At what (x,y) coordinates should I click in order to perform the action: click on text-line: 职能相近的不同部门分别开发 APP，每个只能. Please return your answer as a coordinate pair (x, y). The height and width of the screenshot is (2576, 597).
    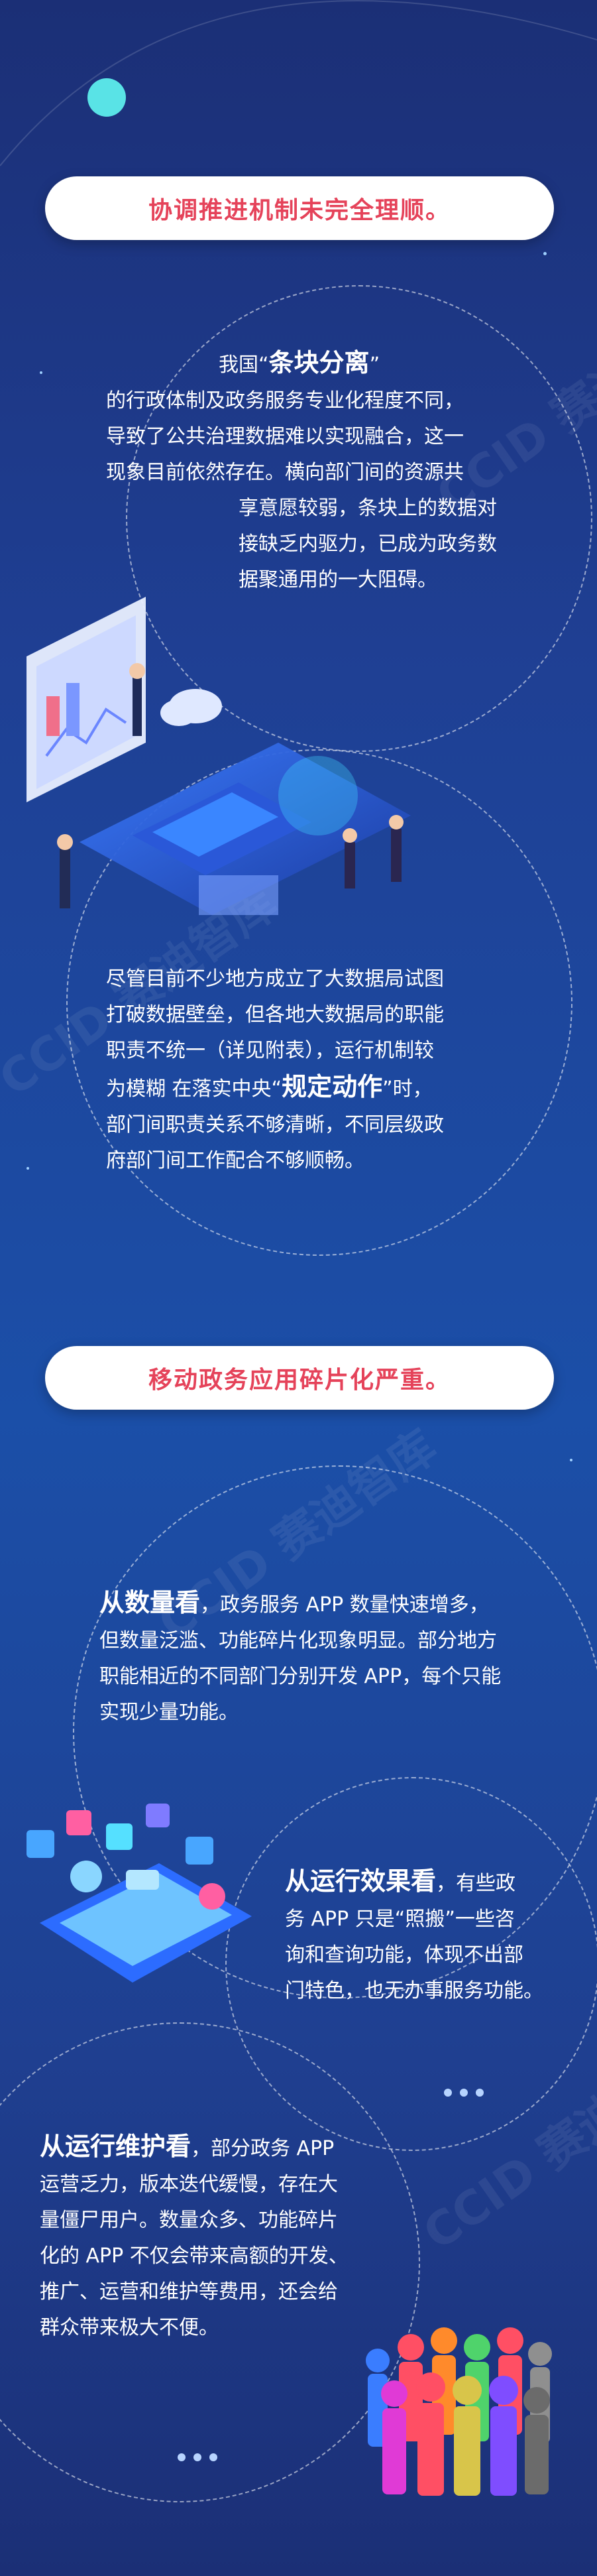
    Looking at the image, I should click on (300, 1676).